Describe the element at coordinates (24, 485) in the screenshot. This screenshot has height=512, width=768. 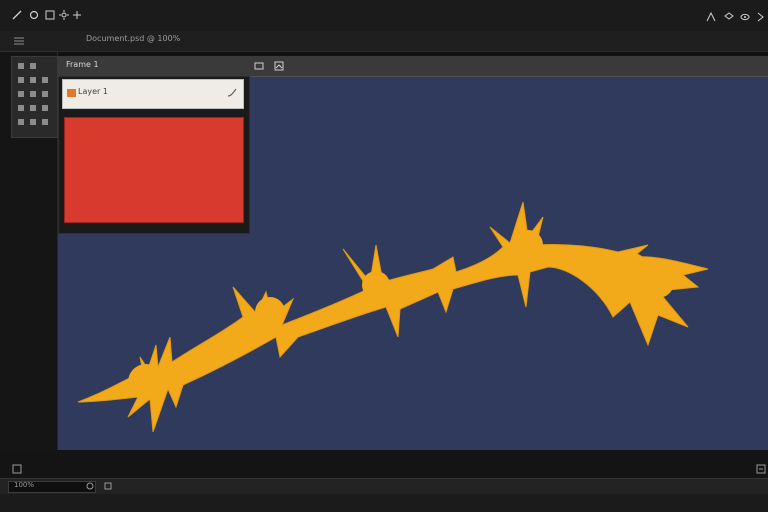
I see `zoom-value: 100%` at that location.